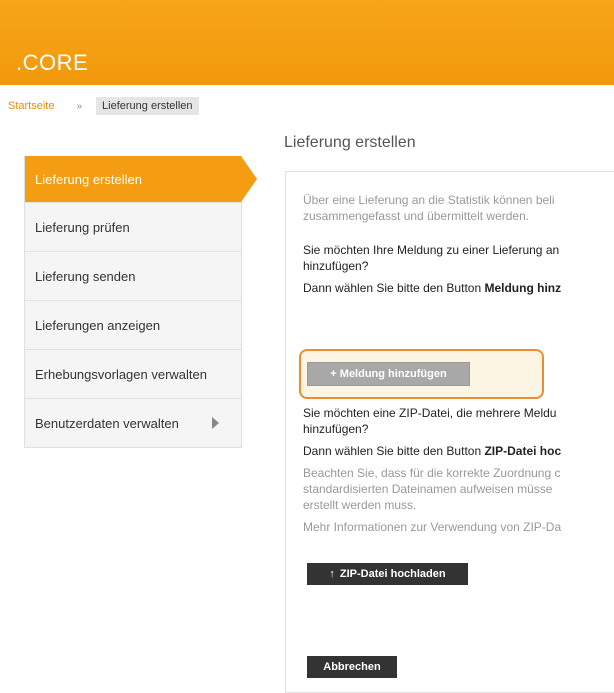 The width and height of the screenshot is (614, 693). Describe the element at coordinates (350, 142) in the screenshot. I see `page-title: Lieferung erstellen` at that location.